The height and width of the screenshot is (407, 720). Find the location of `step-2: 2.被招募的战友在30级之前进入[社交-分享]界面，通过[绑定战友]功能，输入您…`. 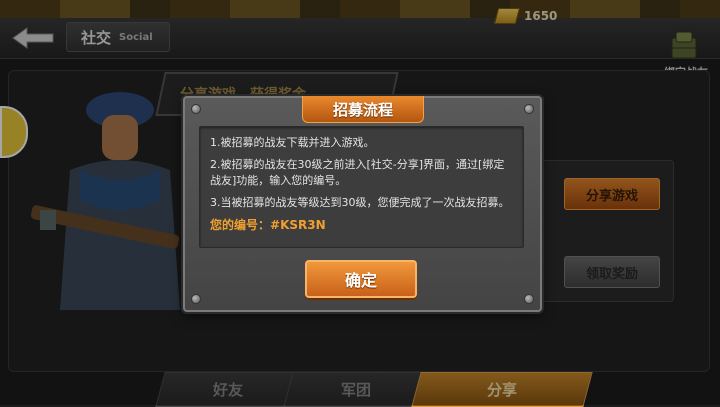

step-2: 2.被招募的战友在30级之前进入[社交-分享]界面，通过[绑定战友]功能，输入您… is located at coordinates (357, 172).